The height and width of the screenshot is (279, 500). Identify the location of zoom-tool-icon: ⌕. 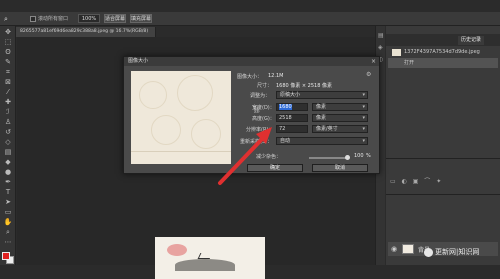
(8, 19).